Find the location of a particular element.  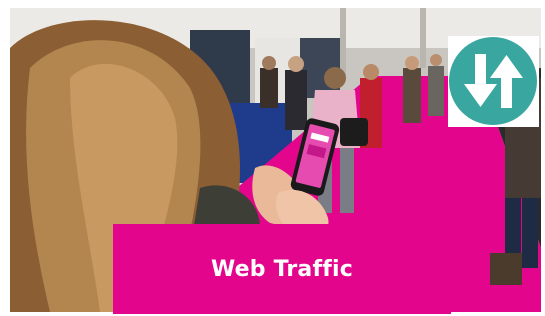

banner-title: Web Traffic is located at coordinates (282, 269).